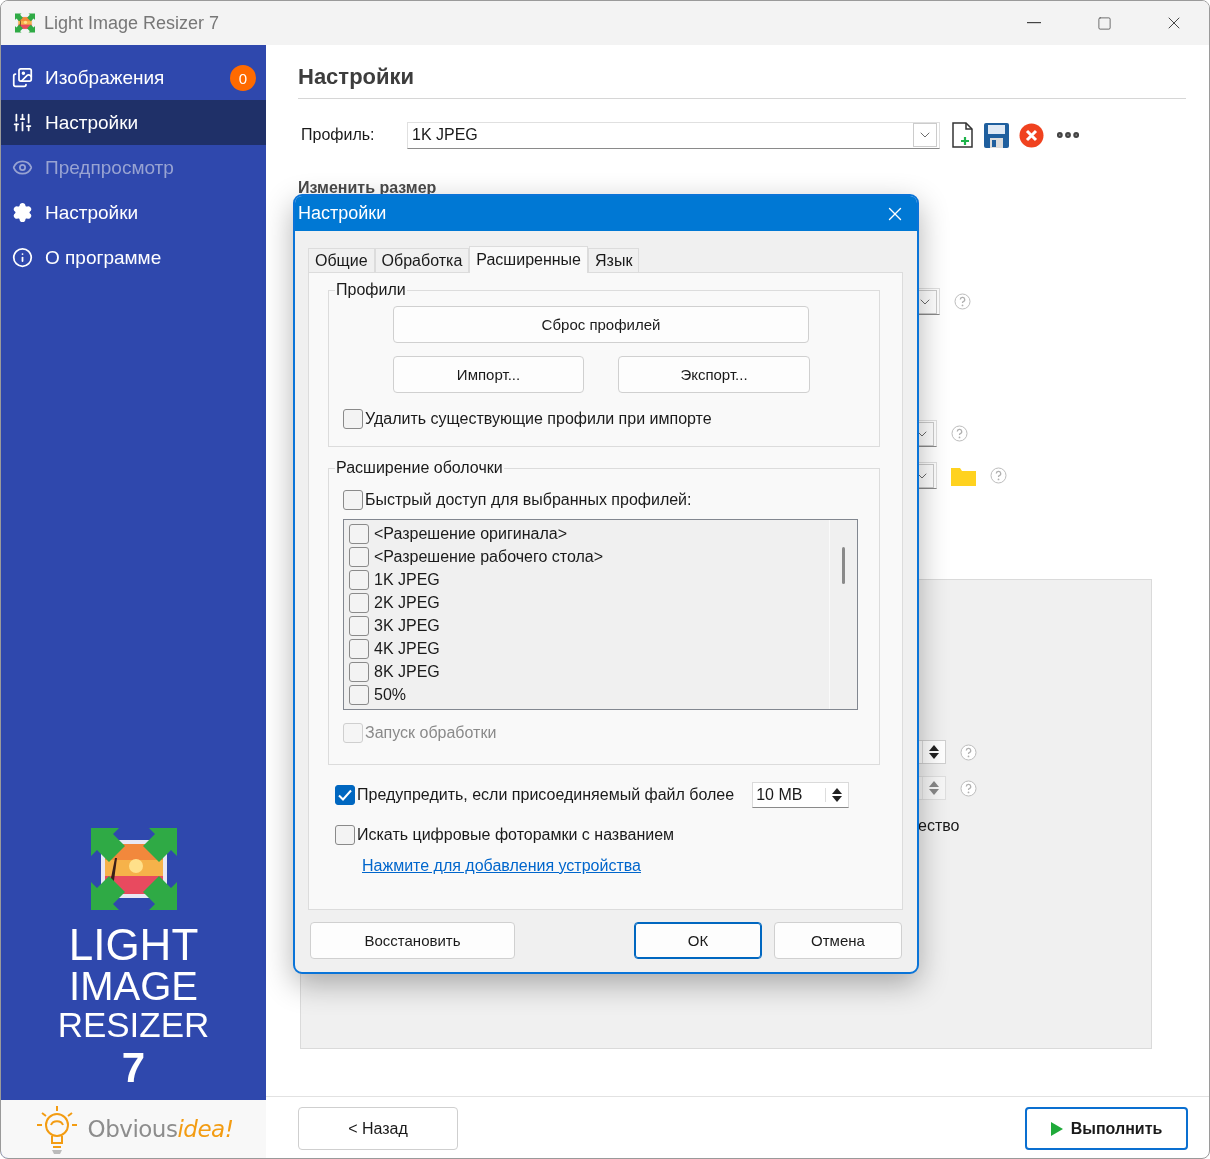 The width and height of the screenshot is (1210, 1159). Describe the element at coordinates (341, 260) in the screenshot. I see `tab: Общие` at that location.